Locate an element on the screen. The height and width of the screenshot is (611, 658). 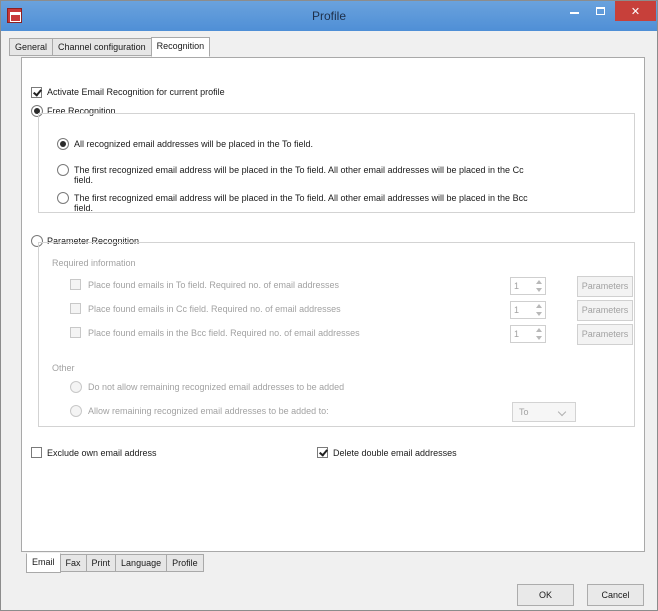
free-option-to-radio is located at coordinates (63, 144).